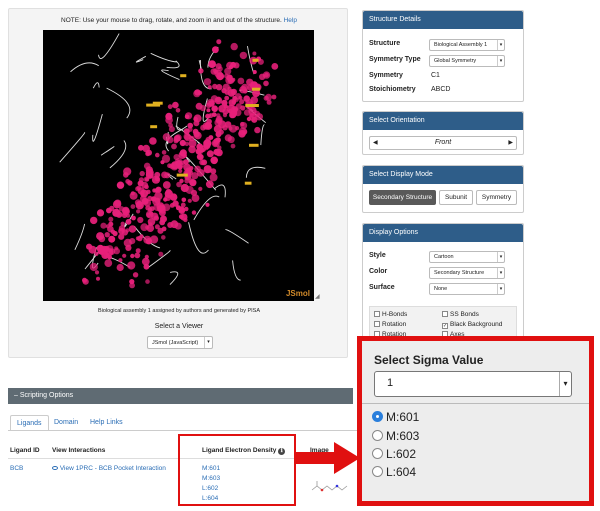  What do you see at coordinates (467, 45) in the screenshot?
I see `structure-select: Biological Assembly 1 ▾` at bounding box center [467, 45].